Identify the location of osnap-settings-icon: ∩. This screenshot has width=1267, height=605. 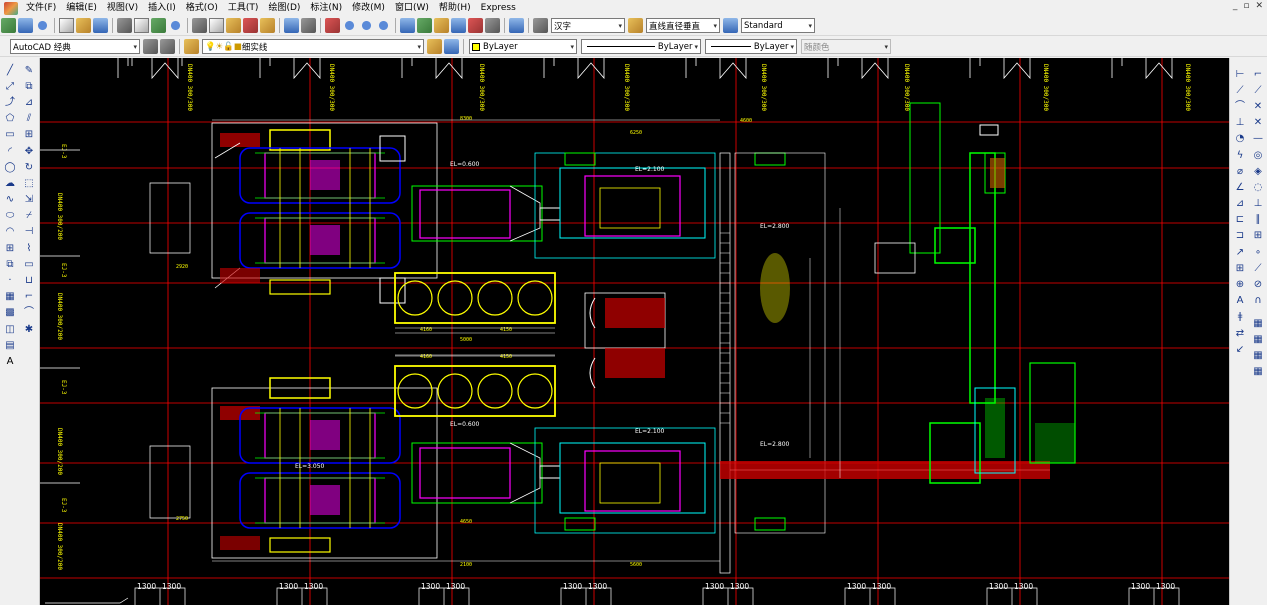
(1258, 300).